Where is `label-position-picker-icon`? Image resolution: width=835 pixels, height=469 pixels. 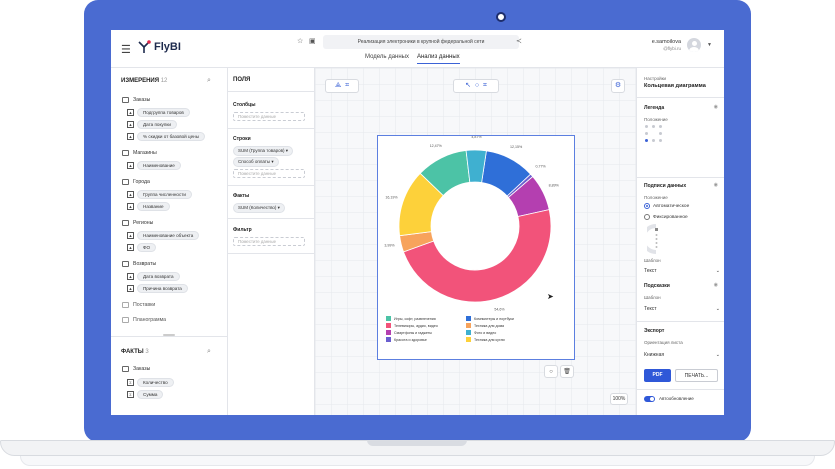
label-position-picker-icon is located at coordinates (656, 239).